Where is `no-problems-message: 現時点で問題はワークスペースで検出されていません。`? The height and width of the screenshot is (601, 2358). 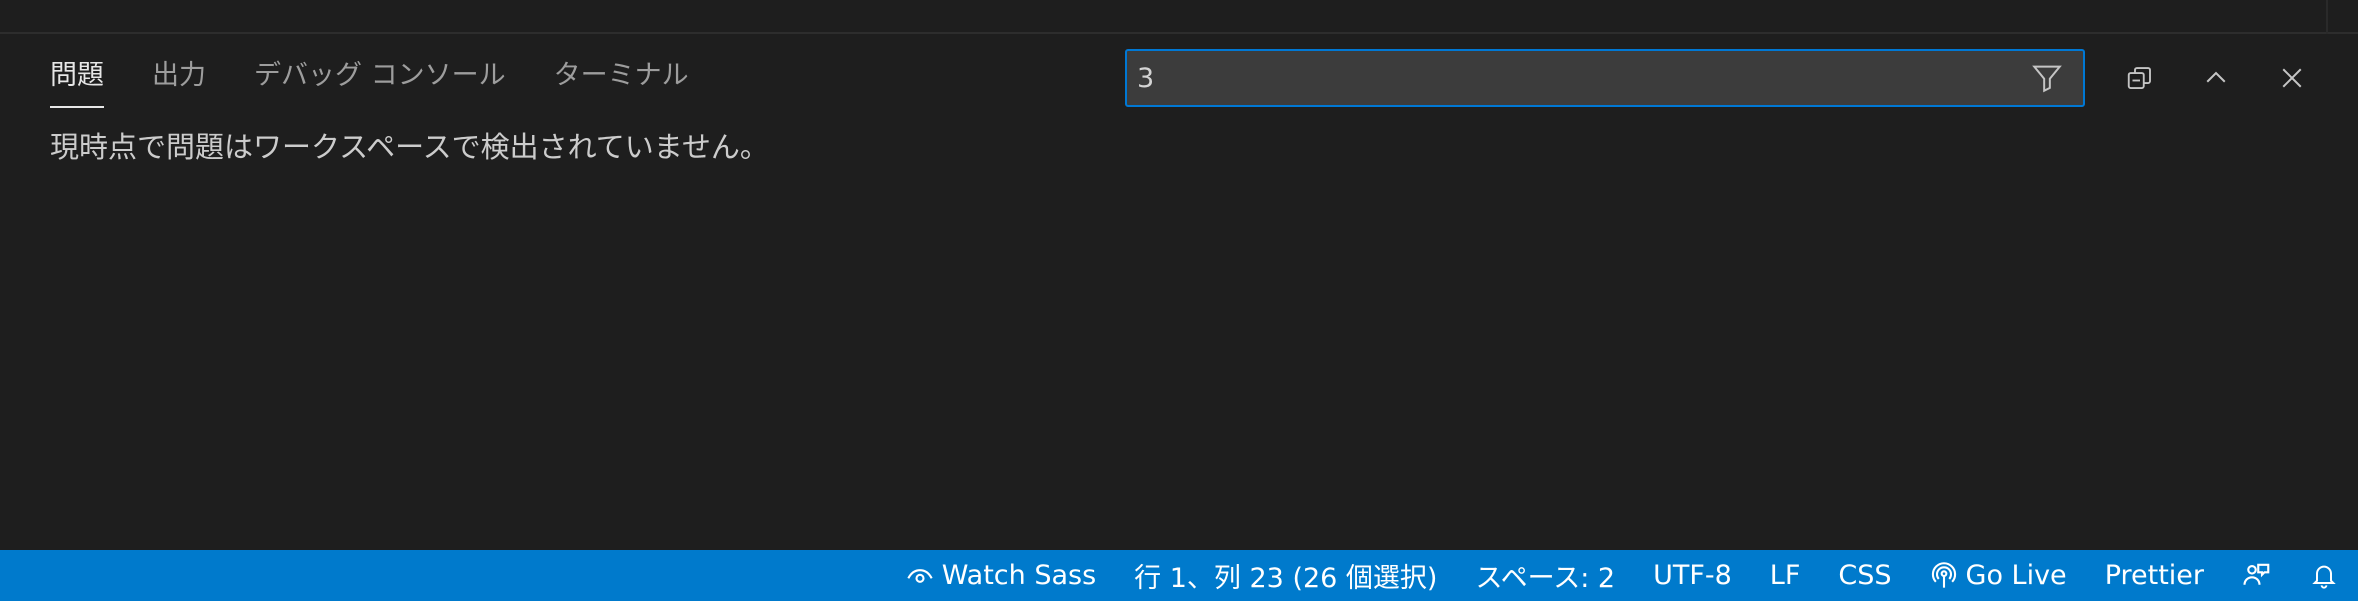
no-problems-message: 現時点で問題はワークスペースで検出されていません。 is located at coordinates (409, 147).